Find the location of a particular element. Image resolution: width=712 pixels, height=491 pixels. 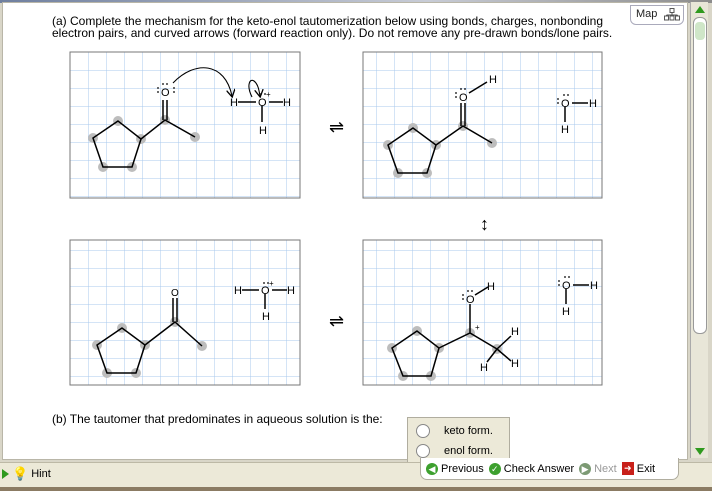

drawing-panel-4: O H + H H H O H H is located at coordinates (482, 312).